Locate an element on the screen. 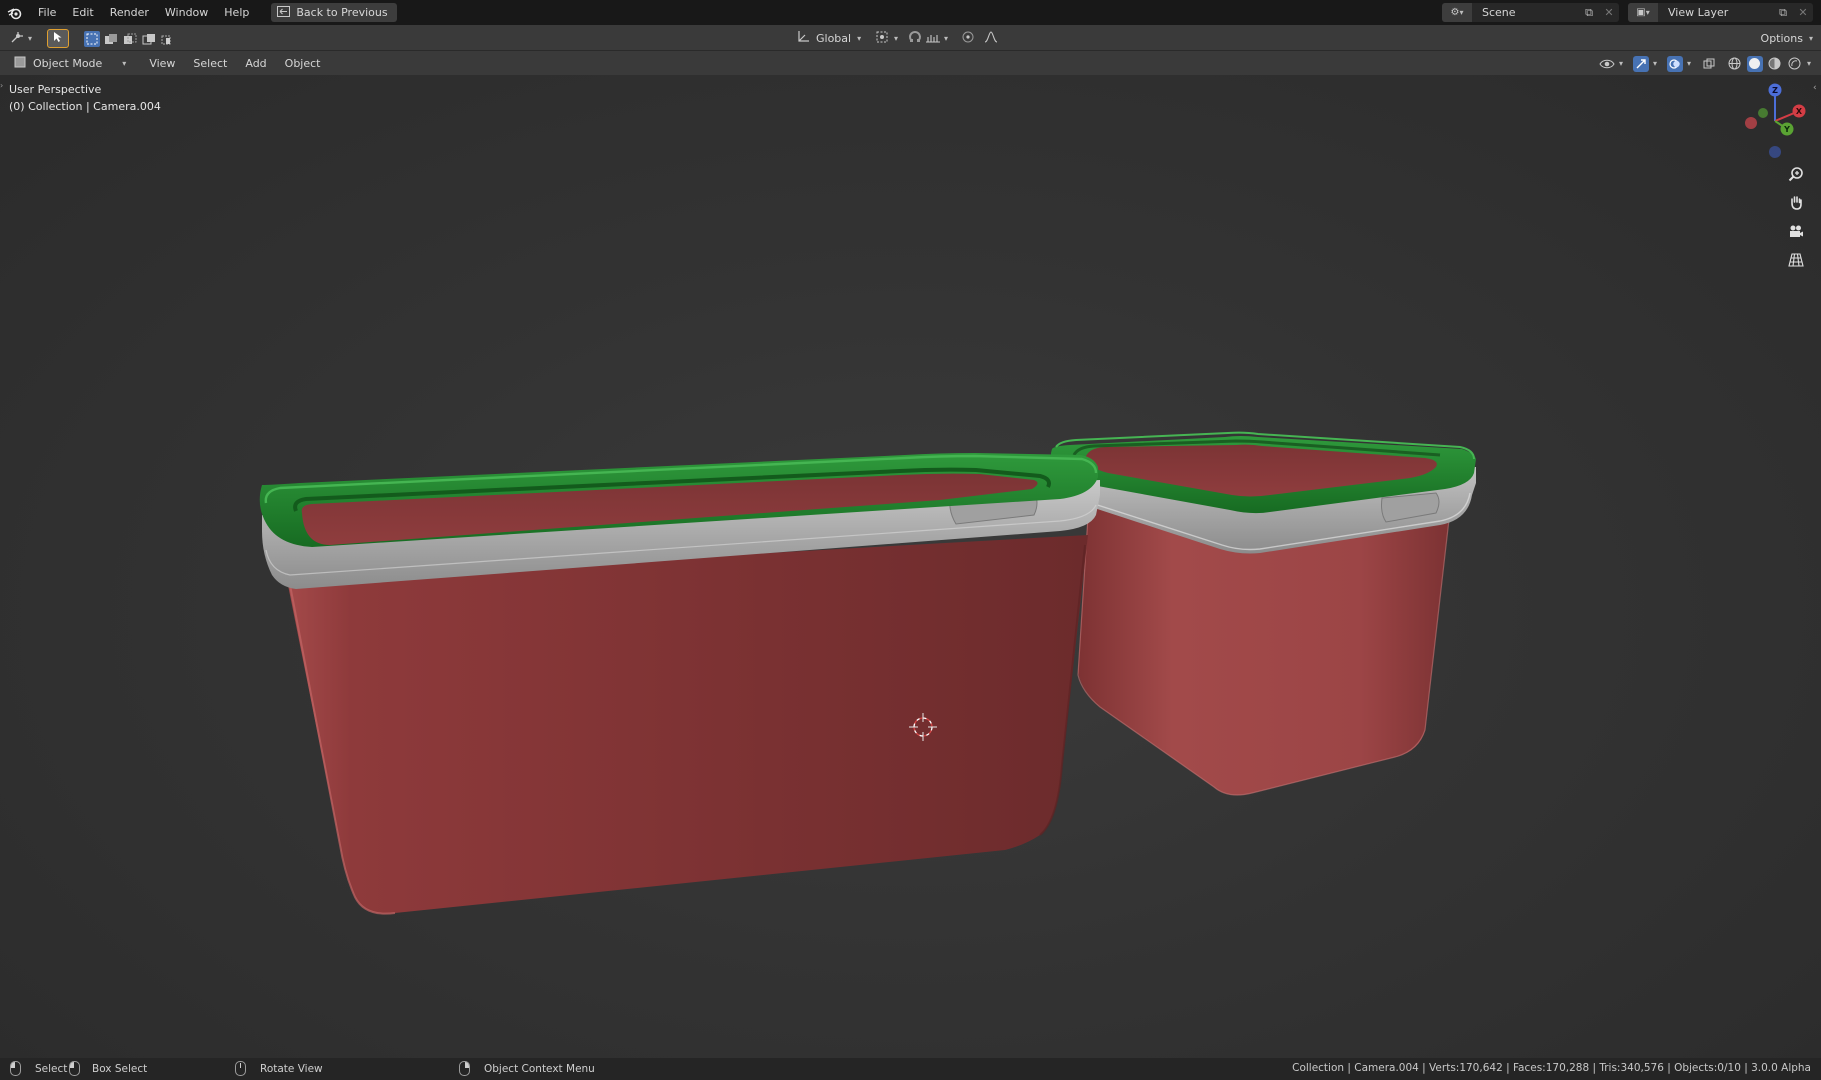  back-to-previous-button: Back to Previous is located at coordinates (334, 12).